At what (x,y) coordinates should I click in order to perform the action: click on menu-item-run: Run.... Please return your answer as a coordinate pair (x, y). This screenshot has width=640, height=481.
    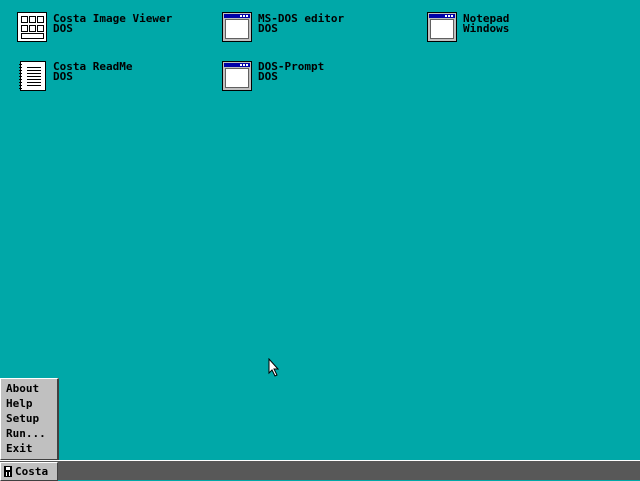
    Looking at the image, I should click on (26, 434).